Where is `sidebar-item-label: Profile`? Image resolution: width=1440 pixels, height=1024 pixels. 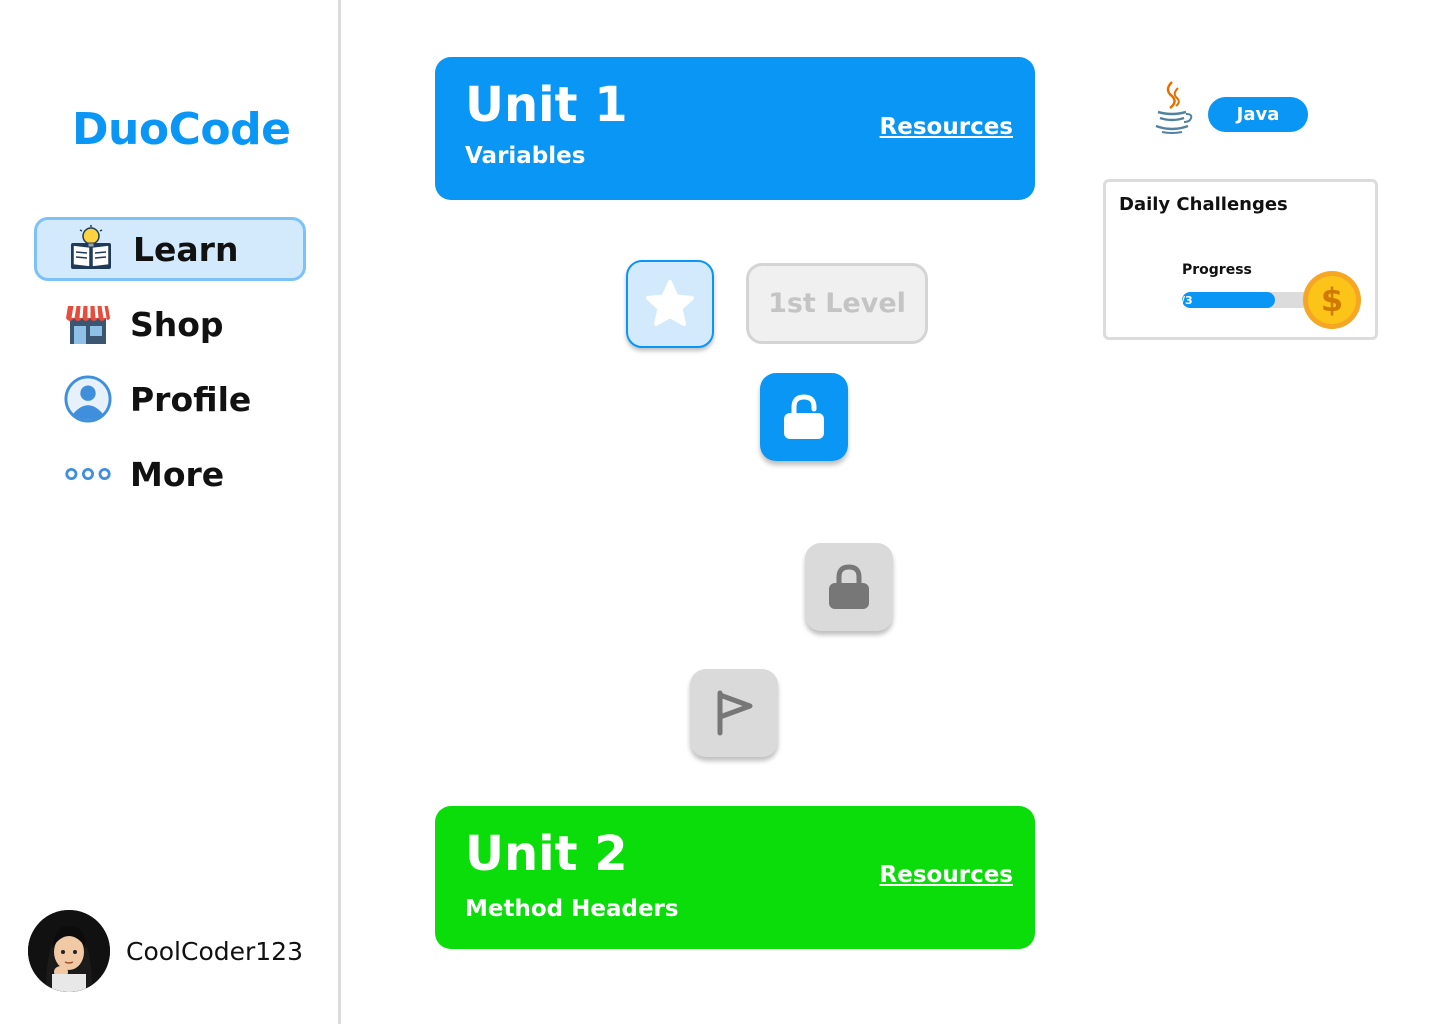 sidebar-item-label: Profile is located at coordinates (191, 399).